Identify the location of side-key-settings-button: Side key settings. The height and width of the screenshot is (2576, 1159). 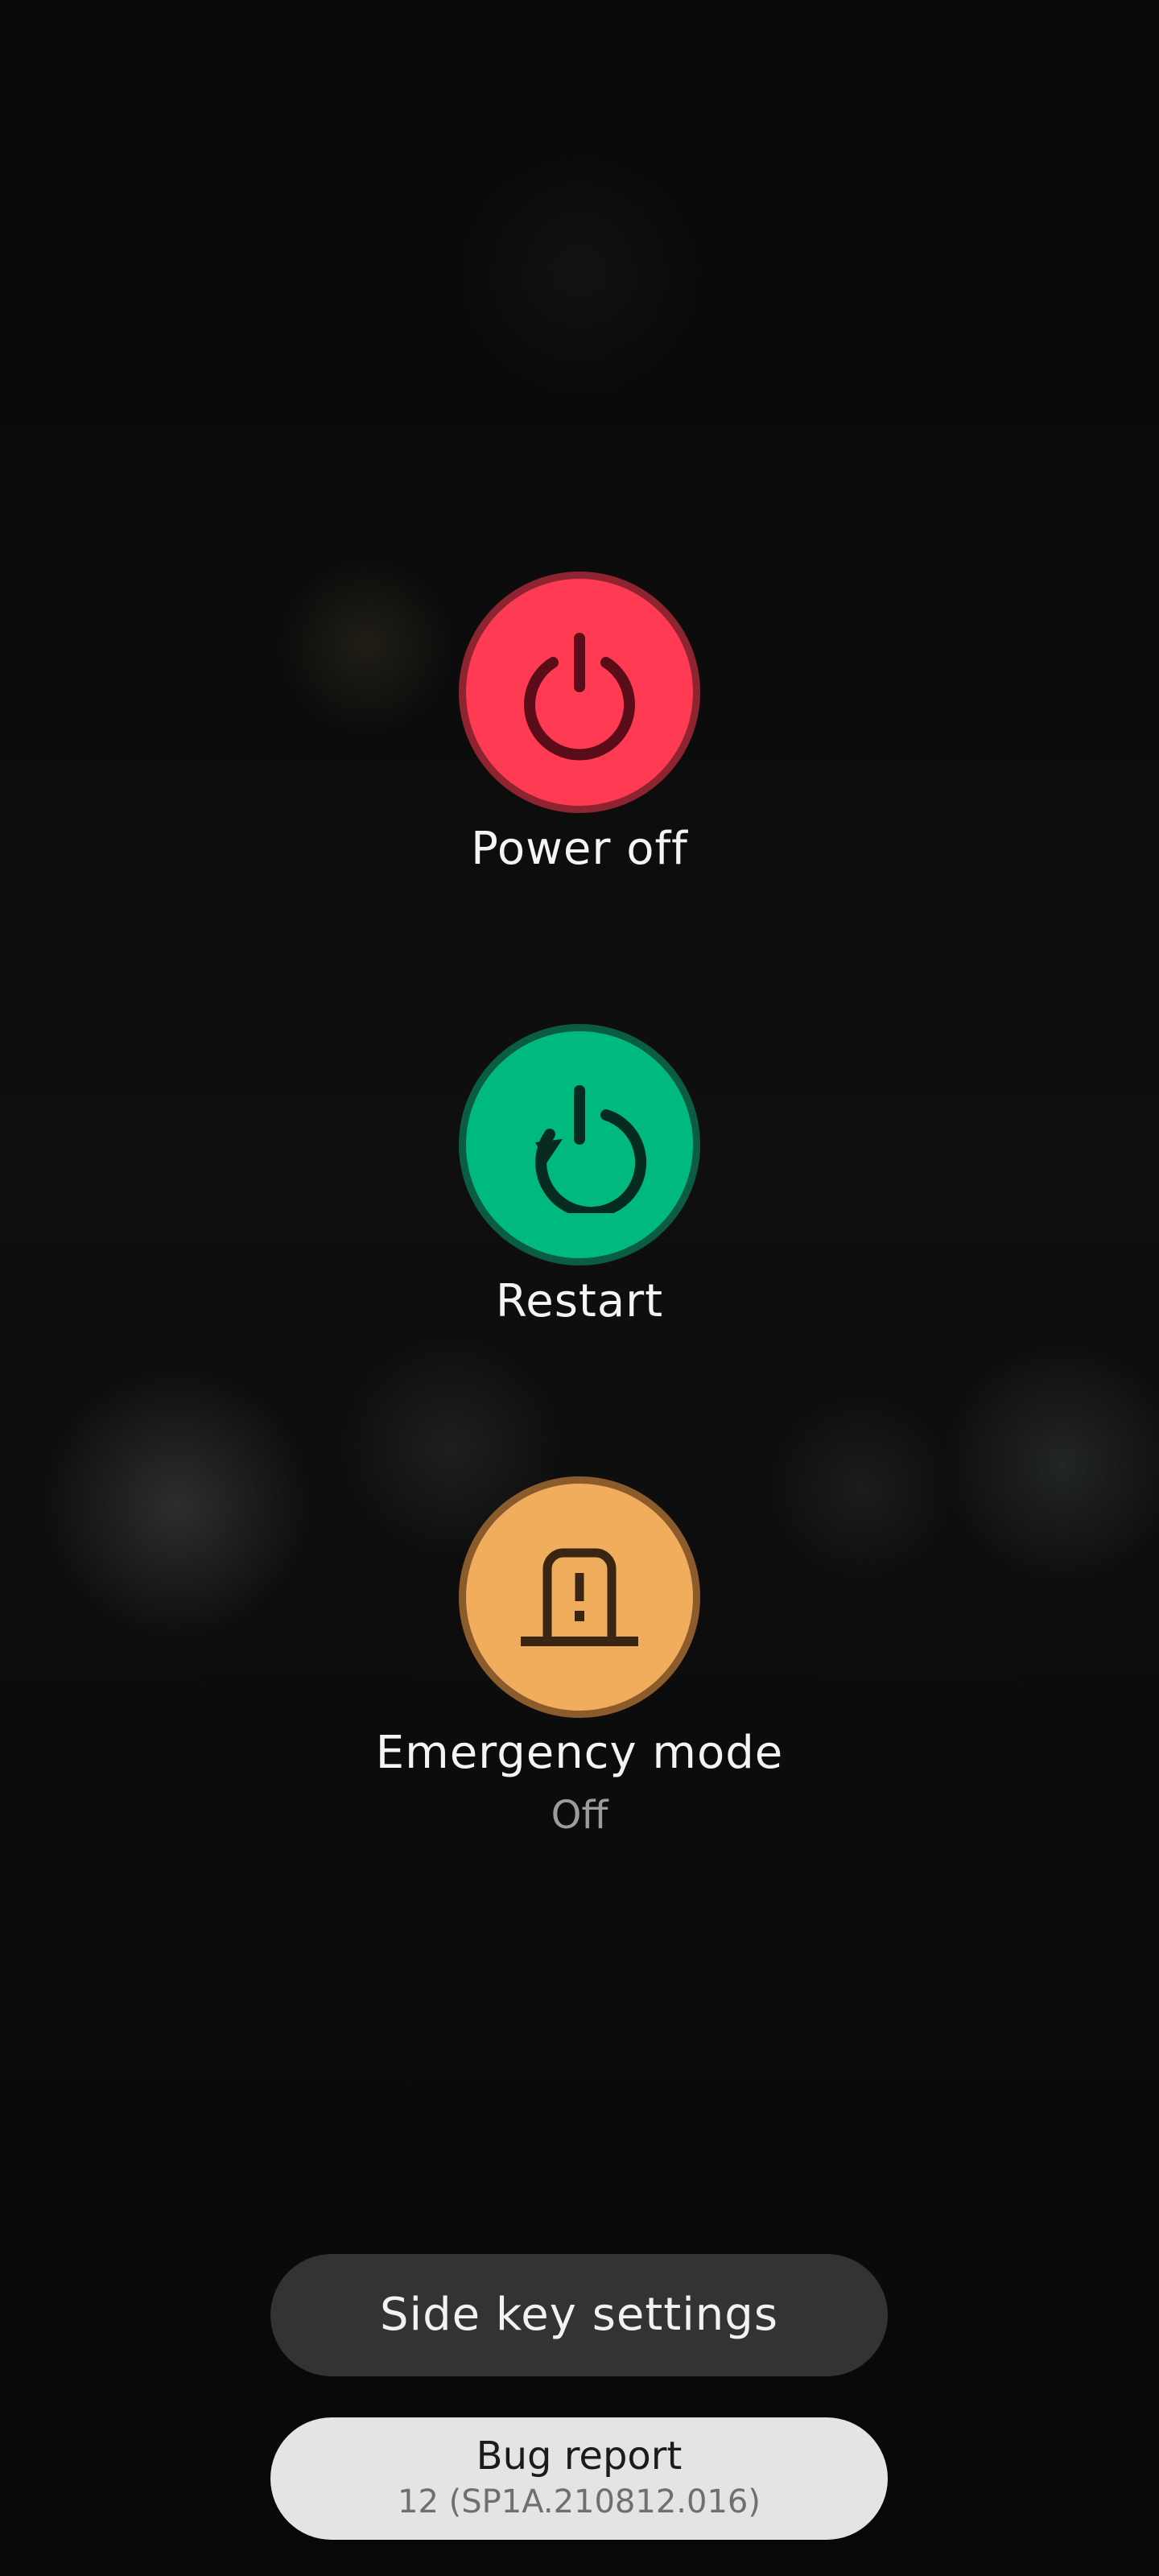
(579, 2315).